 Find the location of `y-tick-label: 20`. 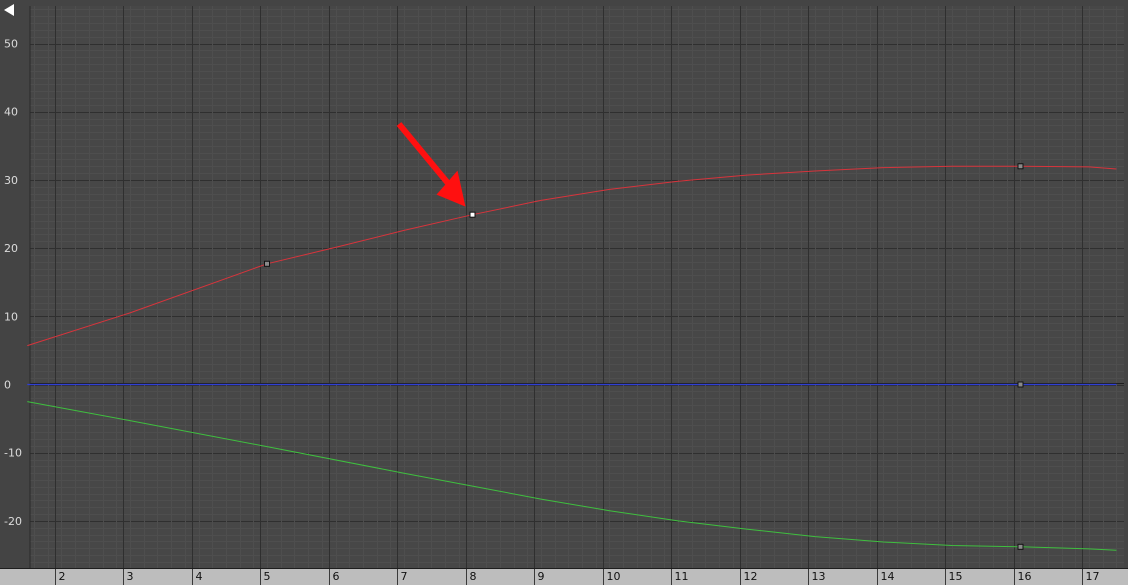

y-tick-label: 20 is located at coordinates (11, 248).